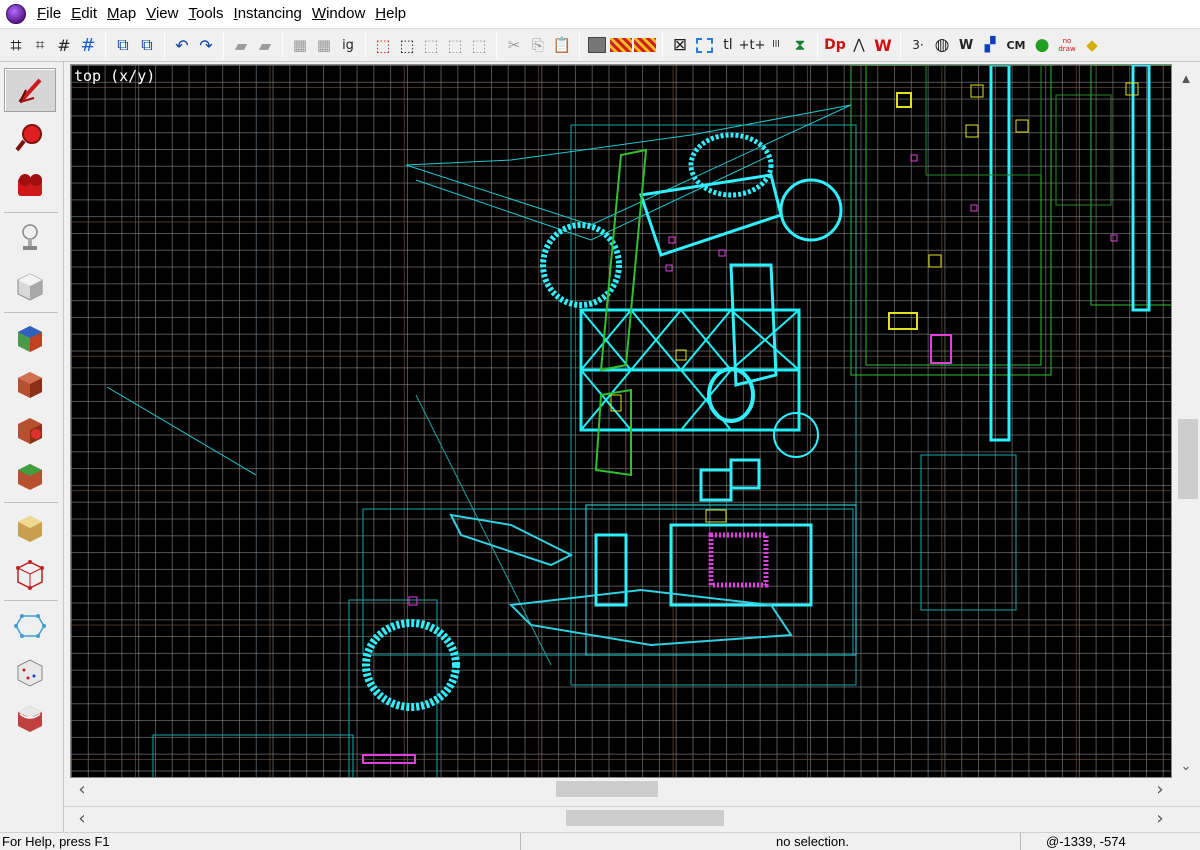  Describe the element at coordinates (681, 355) in the screenshot. I see `yellow-entity` at that location.